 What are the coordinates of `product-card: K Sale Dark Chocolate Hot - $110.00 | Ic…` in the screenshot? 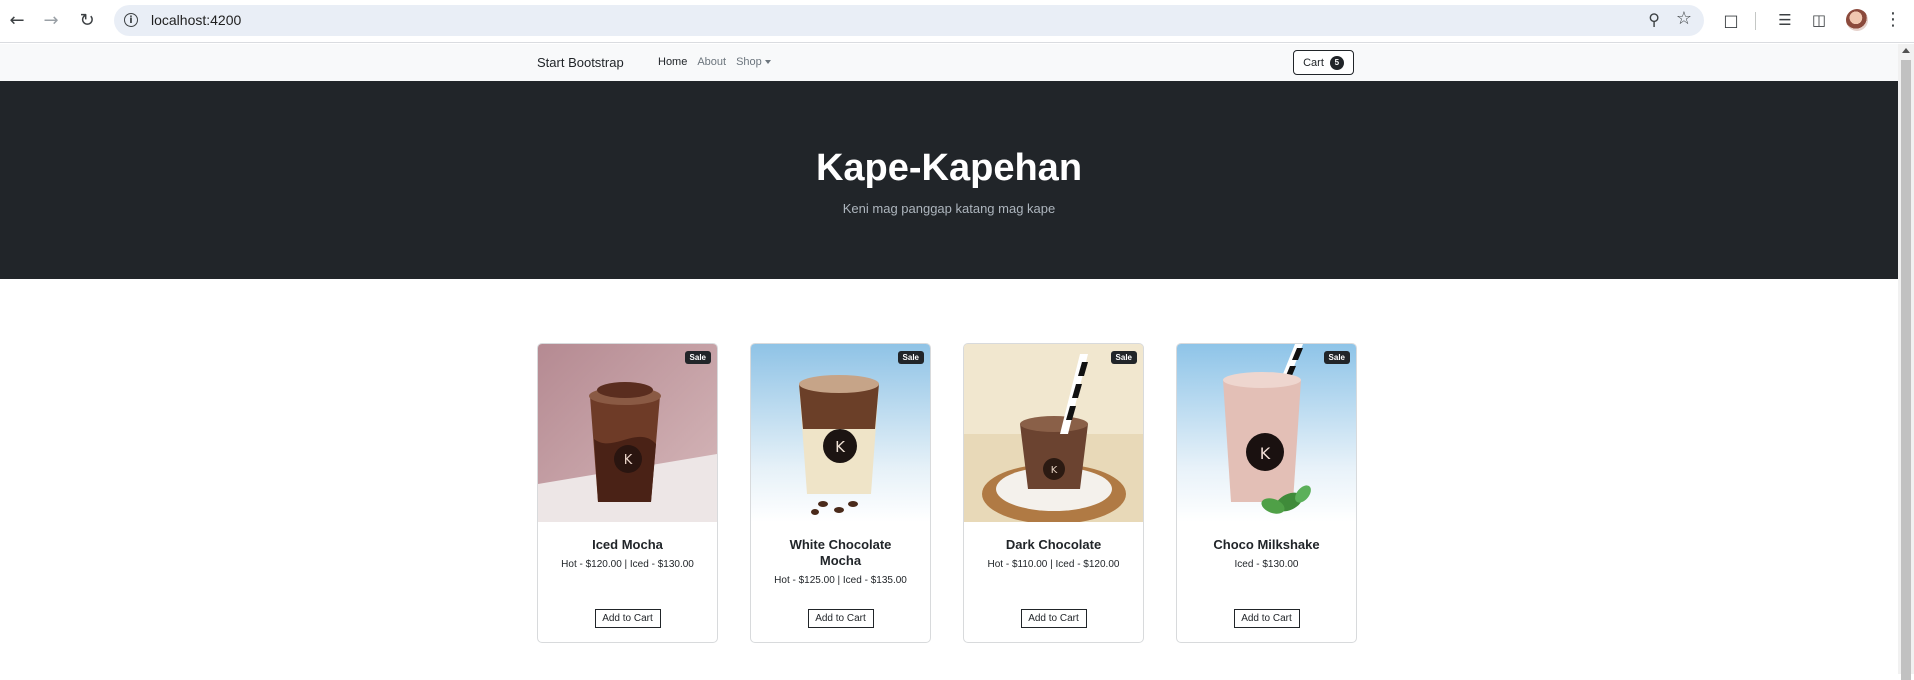 It's located at (1053, 493).